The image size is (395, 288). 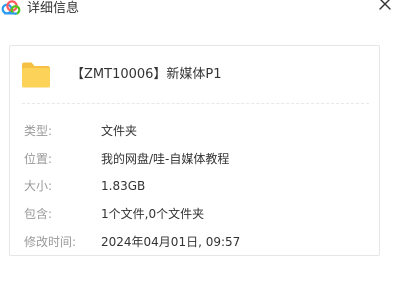 I want to click on type-value: 文件夹, so click(x=119, y=131).